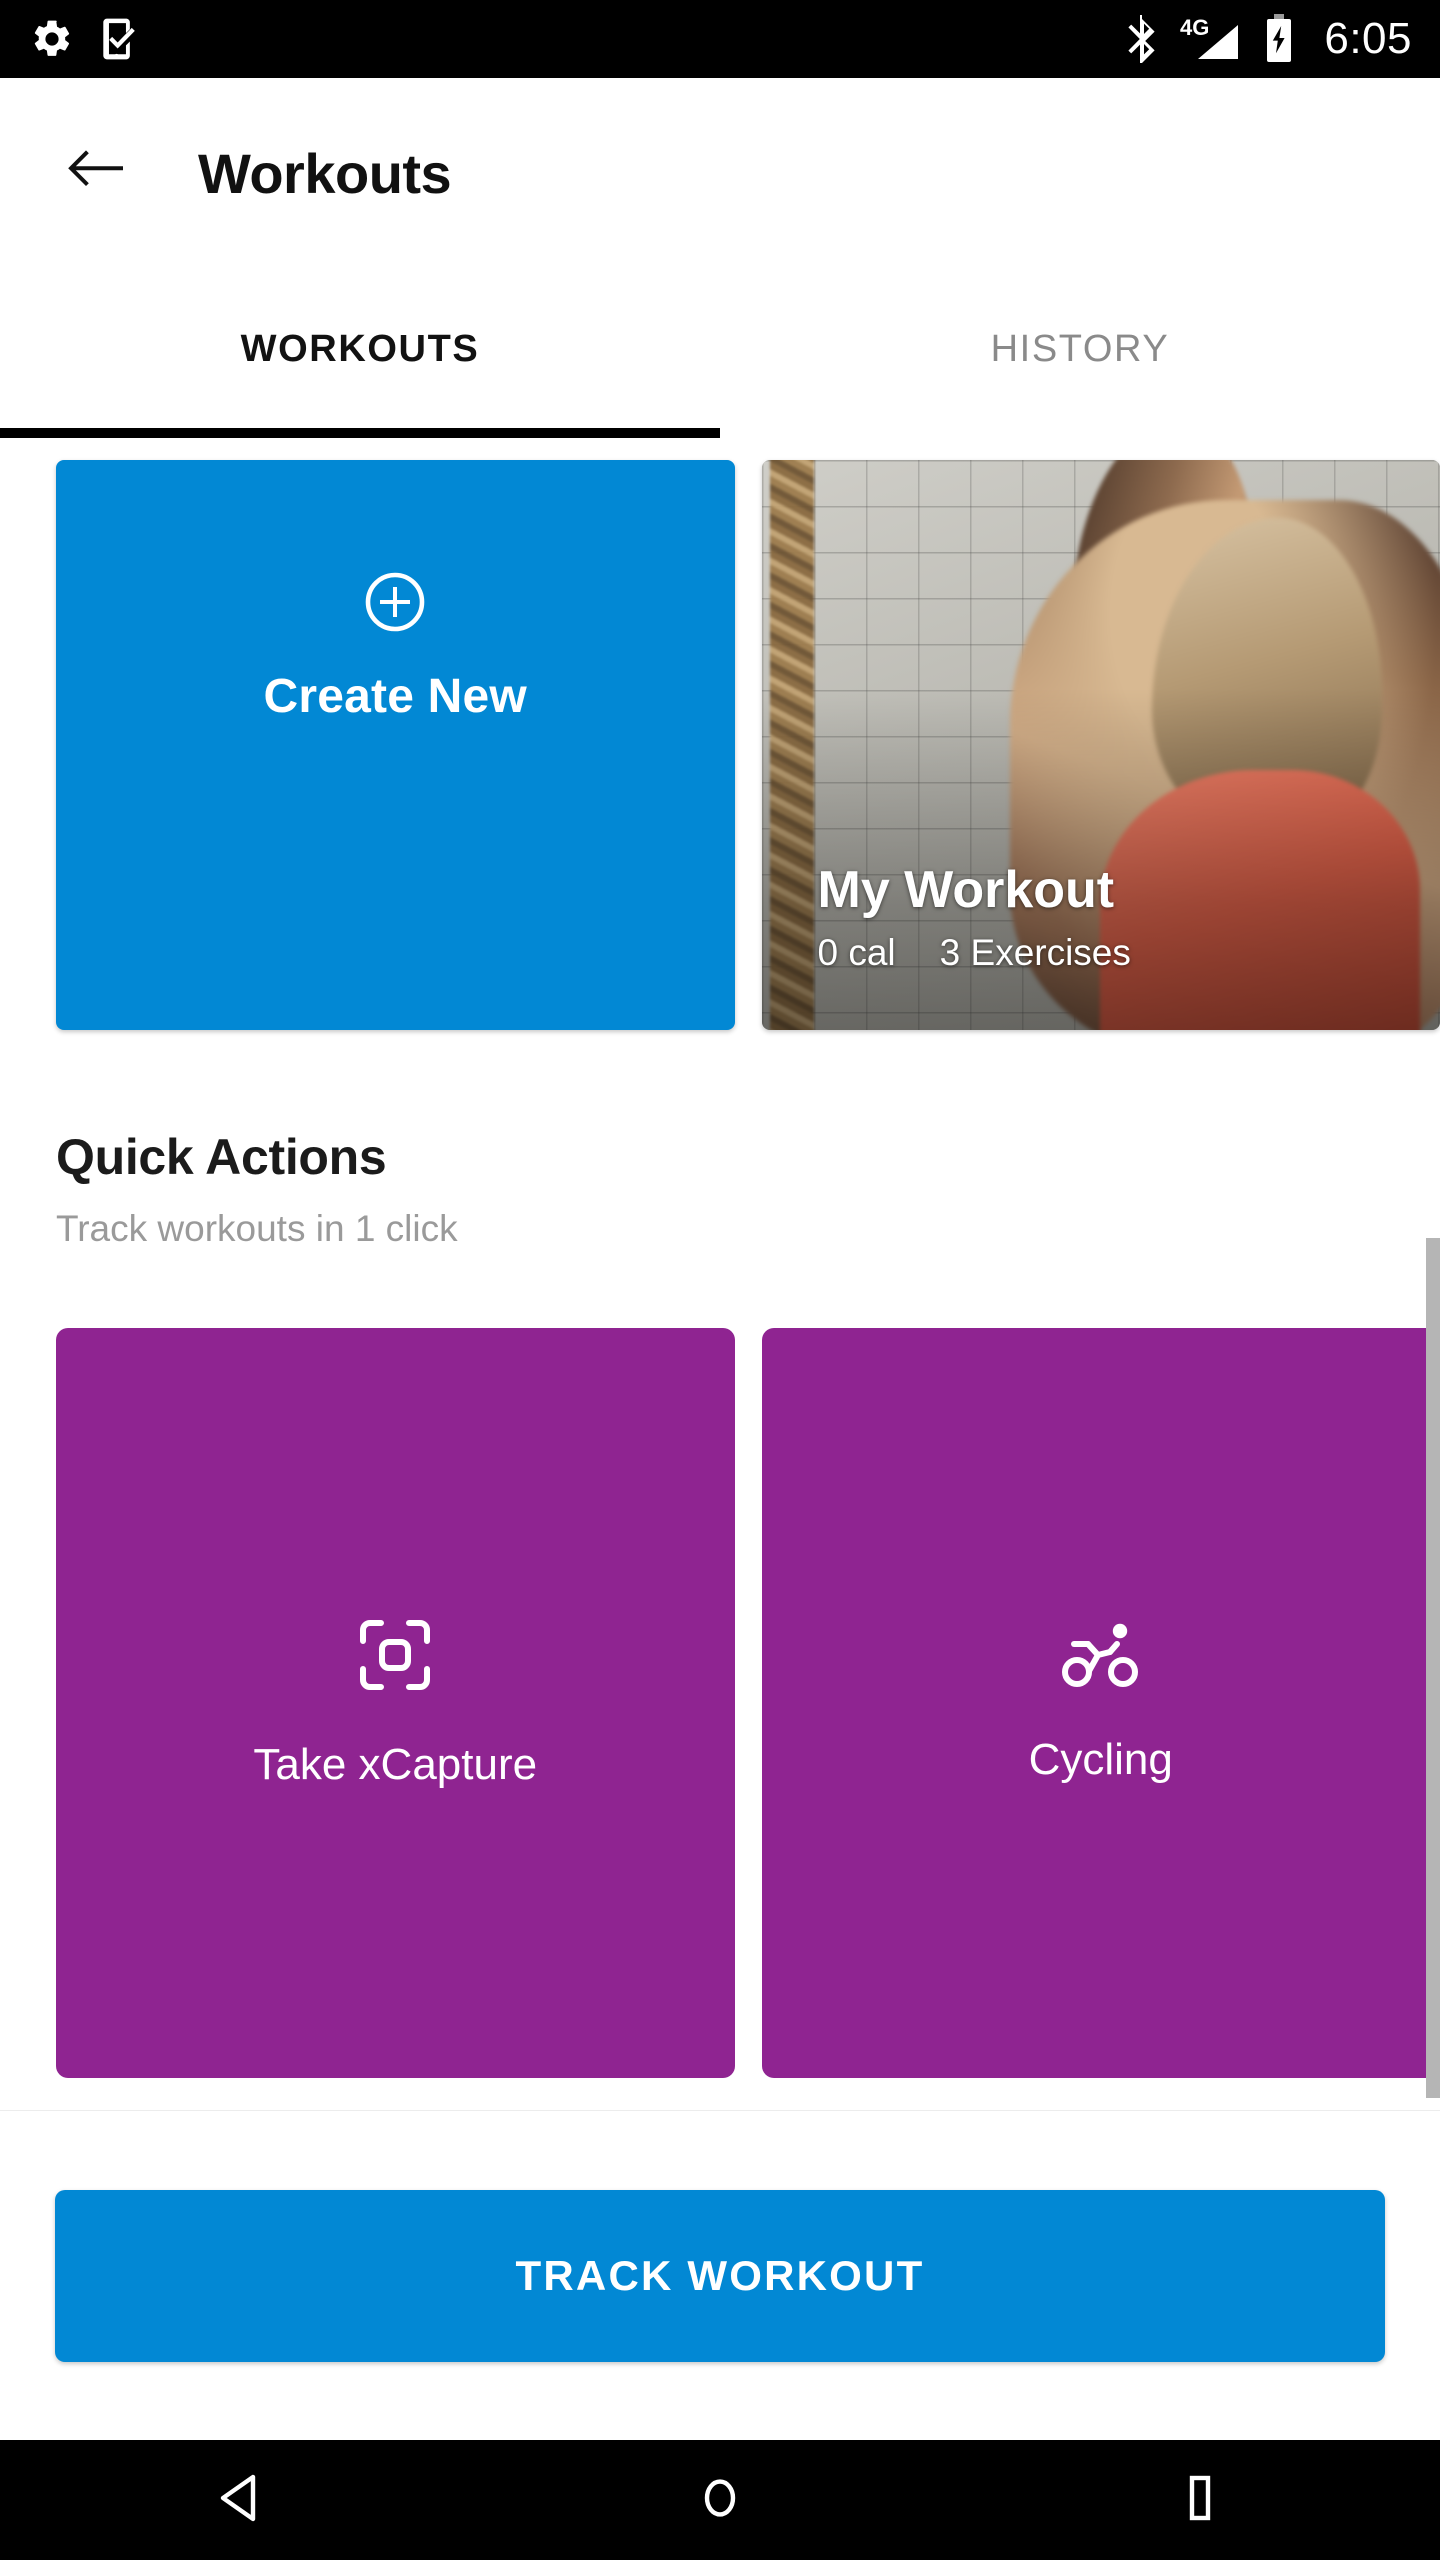 Image resolution: width=1440 pixels, height=2560 pixels. I want to click on settings-gear-icon, so click(52, 39).